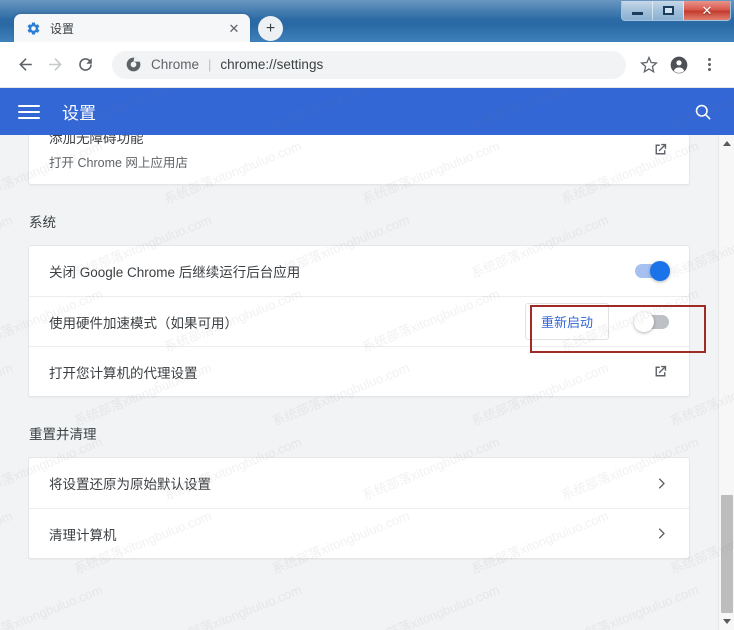 The height and width of the screenshot is (630, 734). What do you see at coordinates (367, 28) in the screenshot?
I see `tab-strip: 设置 ✕ +` at bounding box center [367, 28].